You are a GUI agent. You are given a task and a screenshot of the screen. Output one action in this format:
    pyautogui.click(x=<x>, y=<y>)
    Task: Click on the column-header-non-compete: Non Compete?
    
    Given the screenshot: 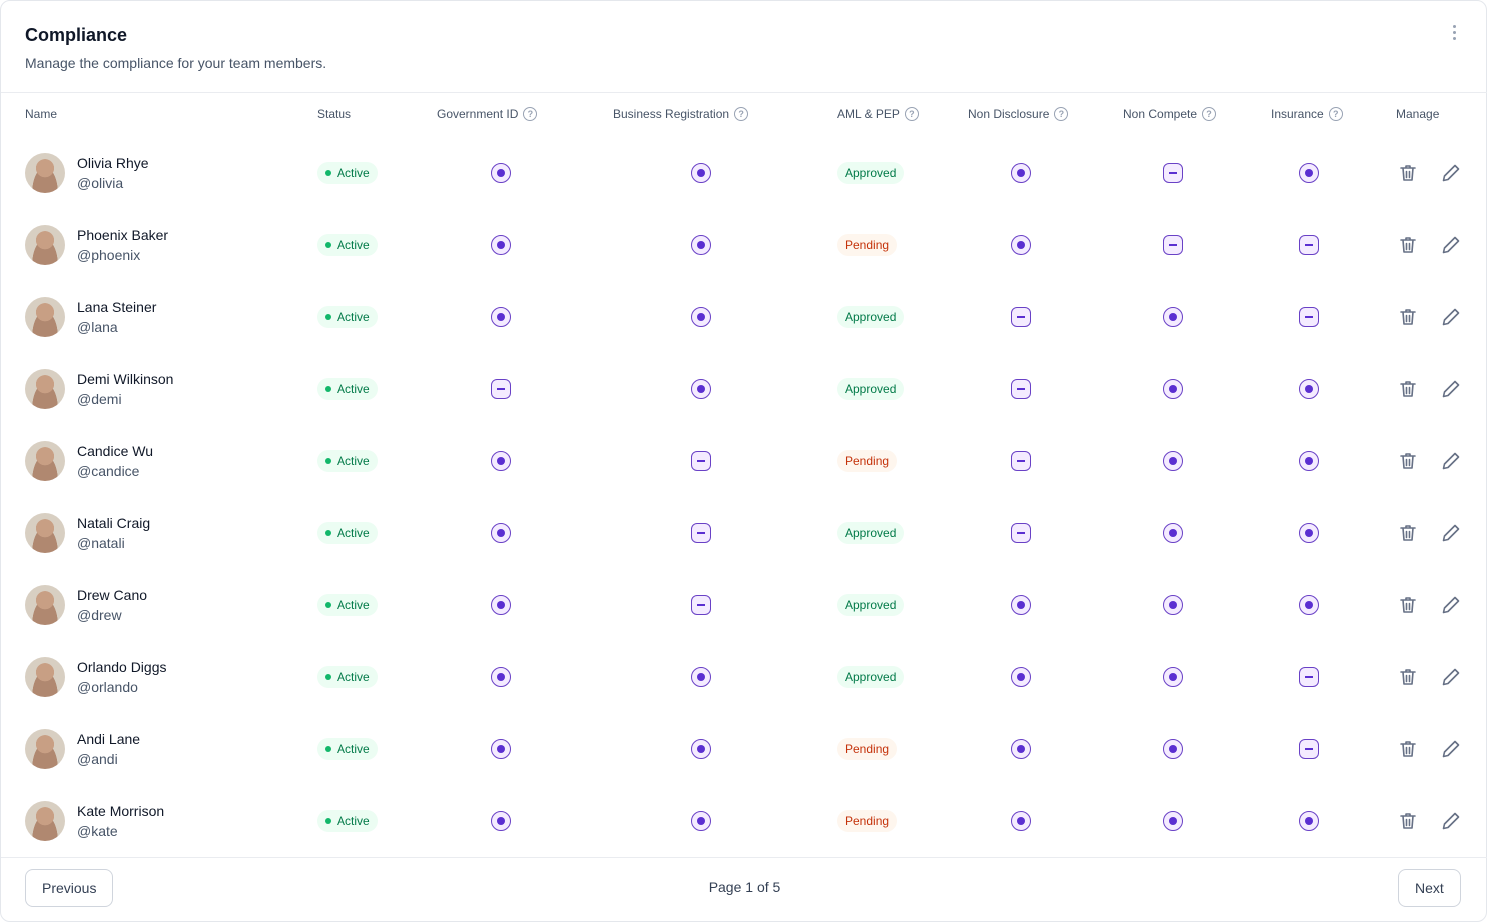 What is the action you would take?
    pyautogui.click(x=1170, y=114)
    